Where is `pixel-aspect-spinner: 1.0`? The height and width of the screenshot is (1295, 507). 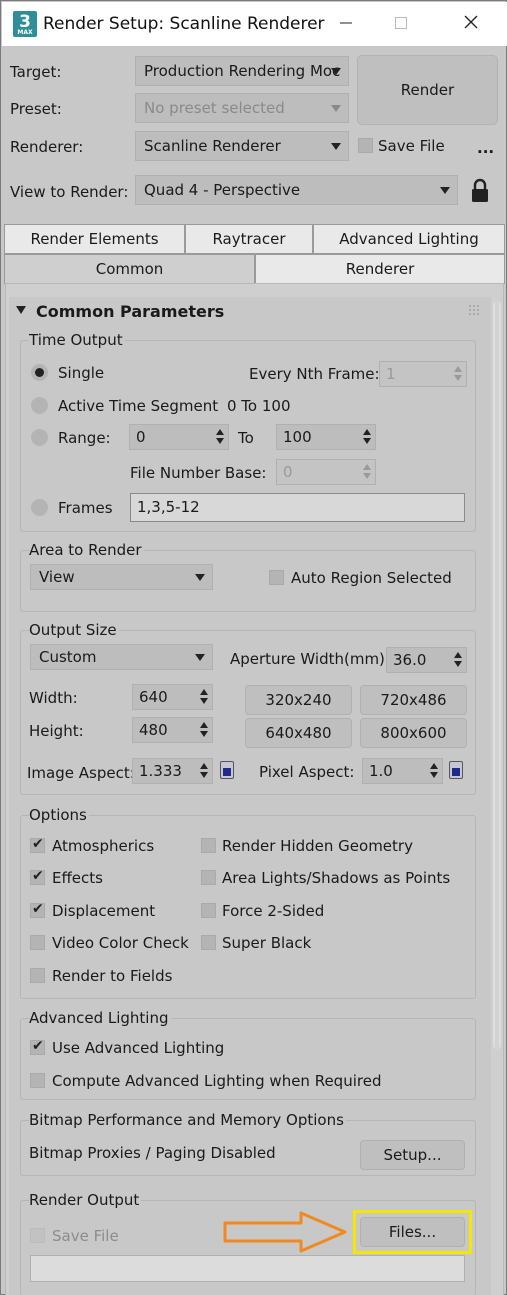
pixel-aspect-spinner: 1.0 is located at coordinates (402, 771).